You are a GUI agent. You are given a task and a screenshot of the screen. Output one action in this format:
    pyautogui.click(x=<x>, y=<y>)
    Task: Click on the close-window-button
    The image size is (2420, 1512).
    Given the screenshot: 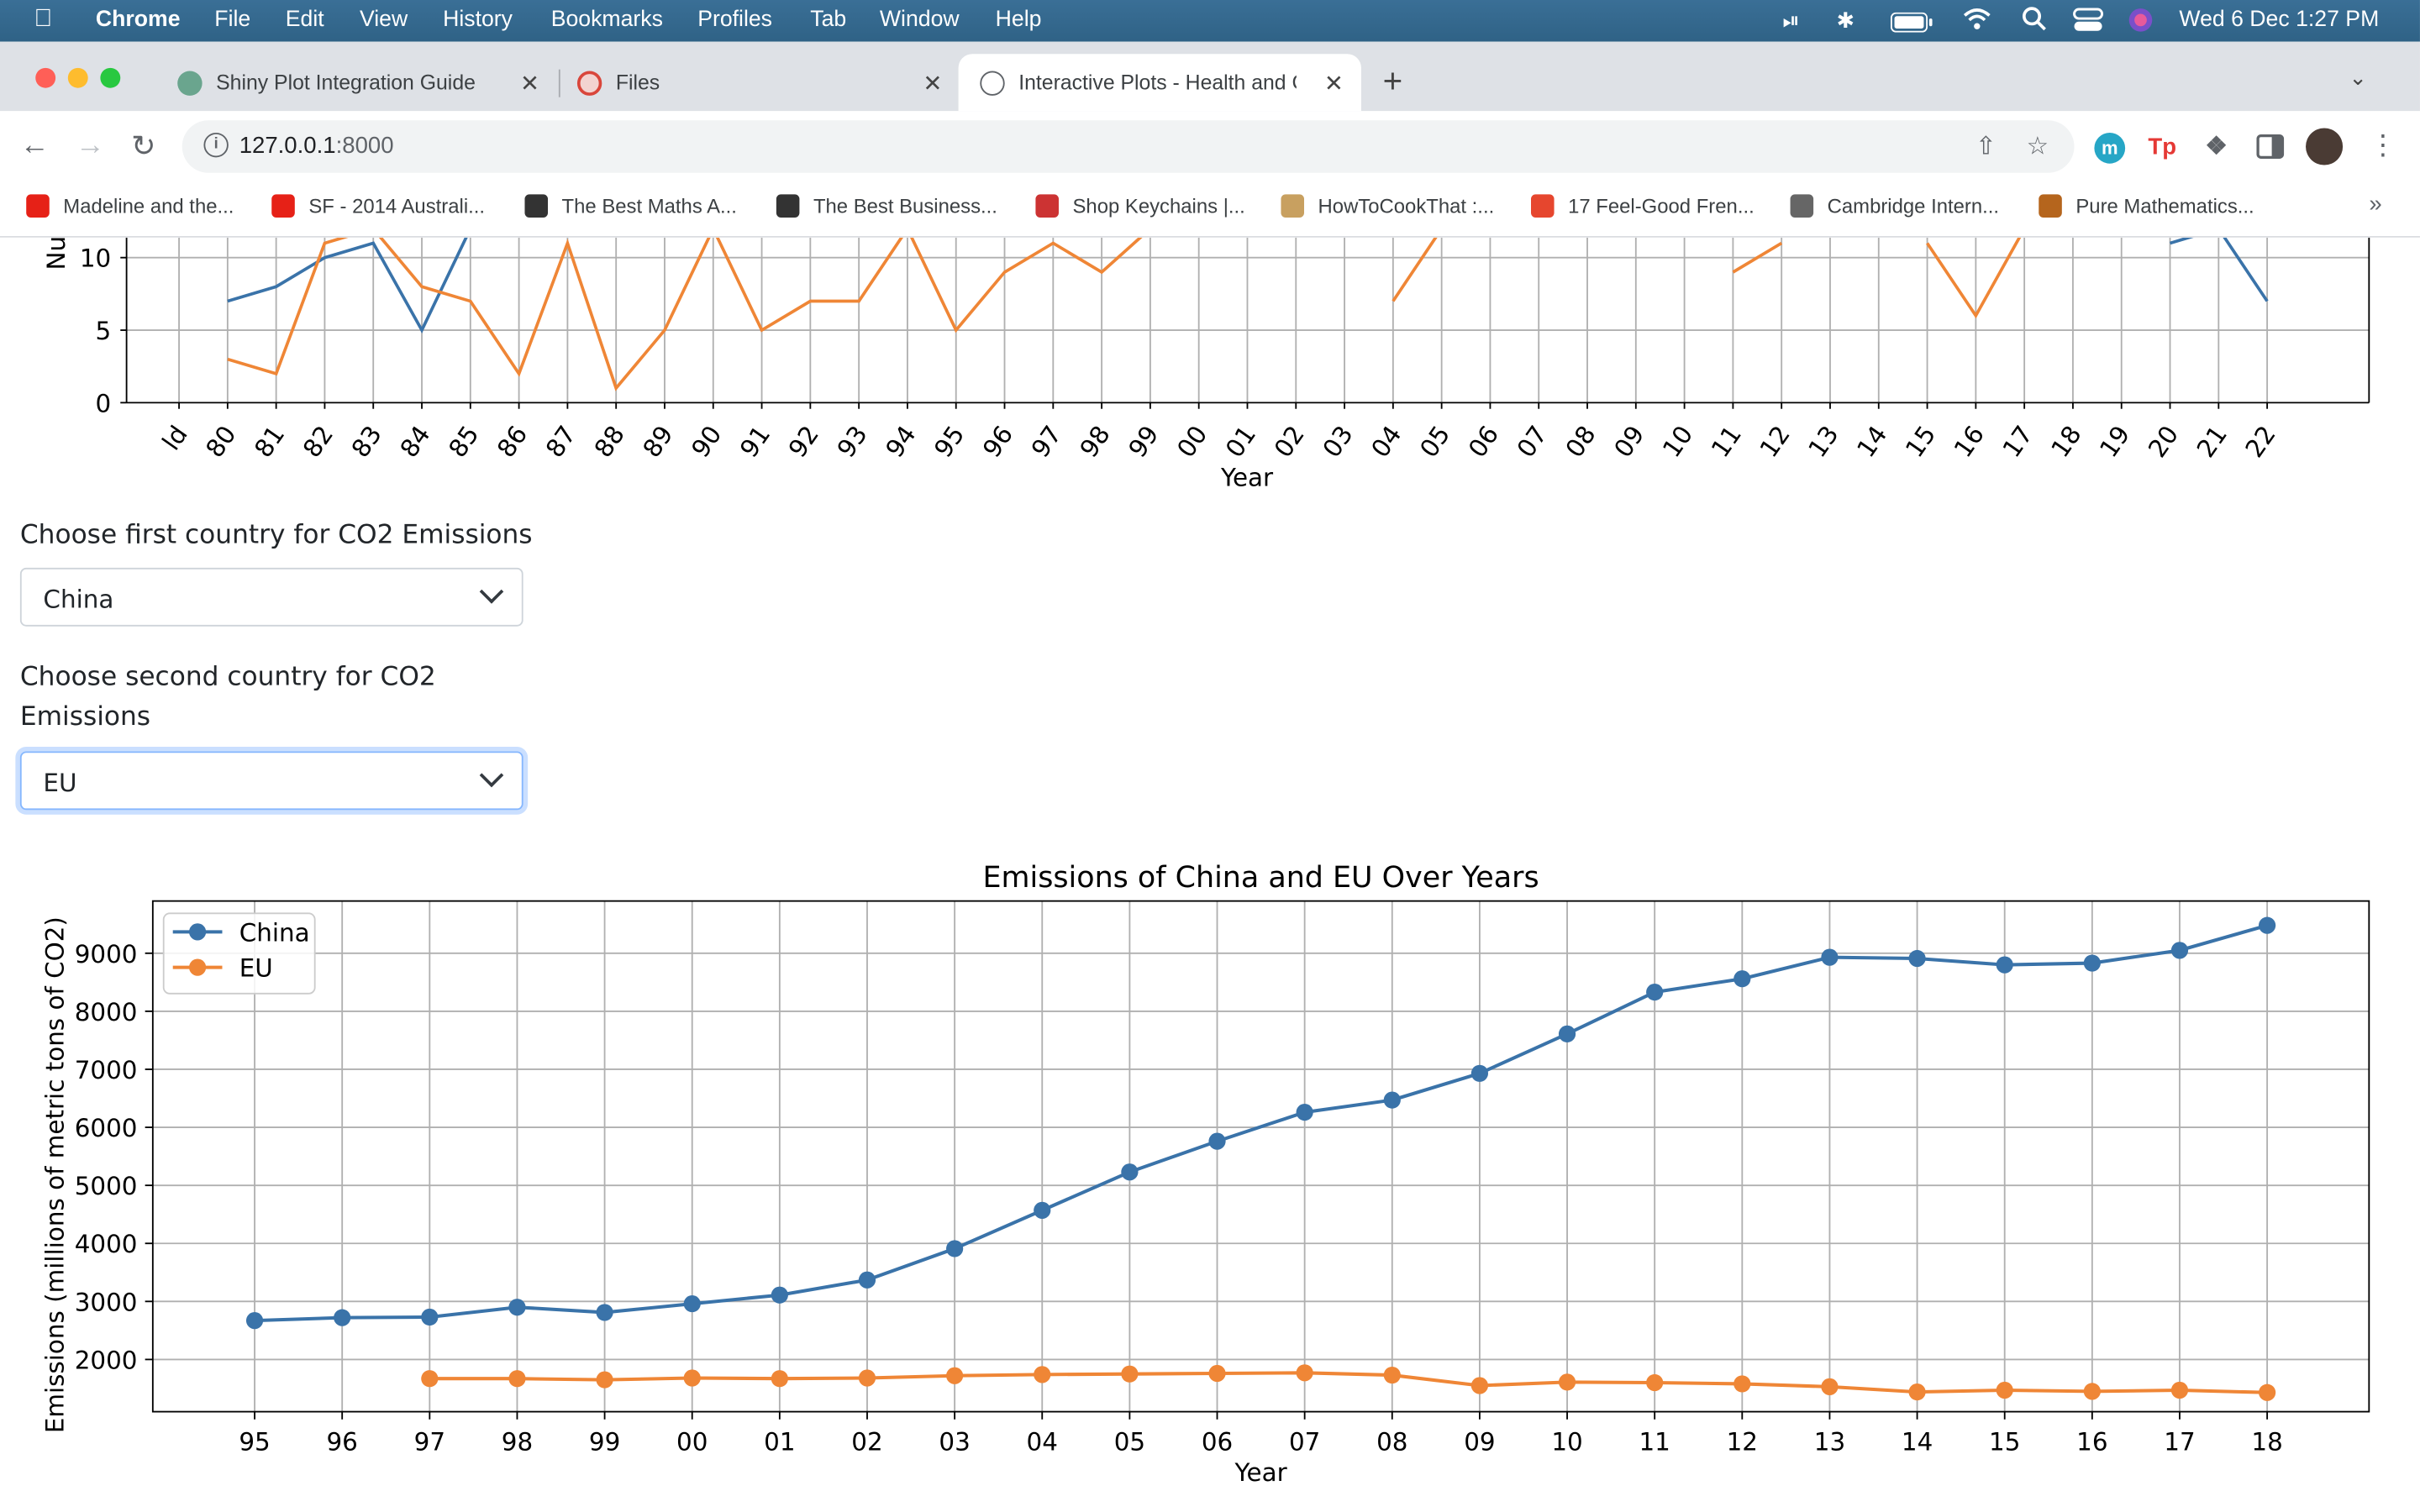 What is the action you would take?
    pyautogui.click(x=45, y=77)
    